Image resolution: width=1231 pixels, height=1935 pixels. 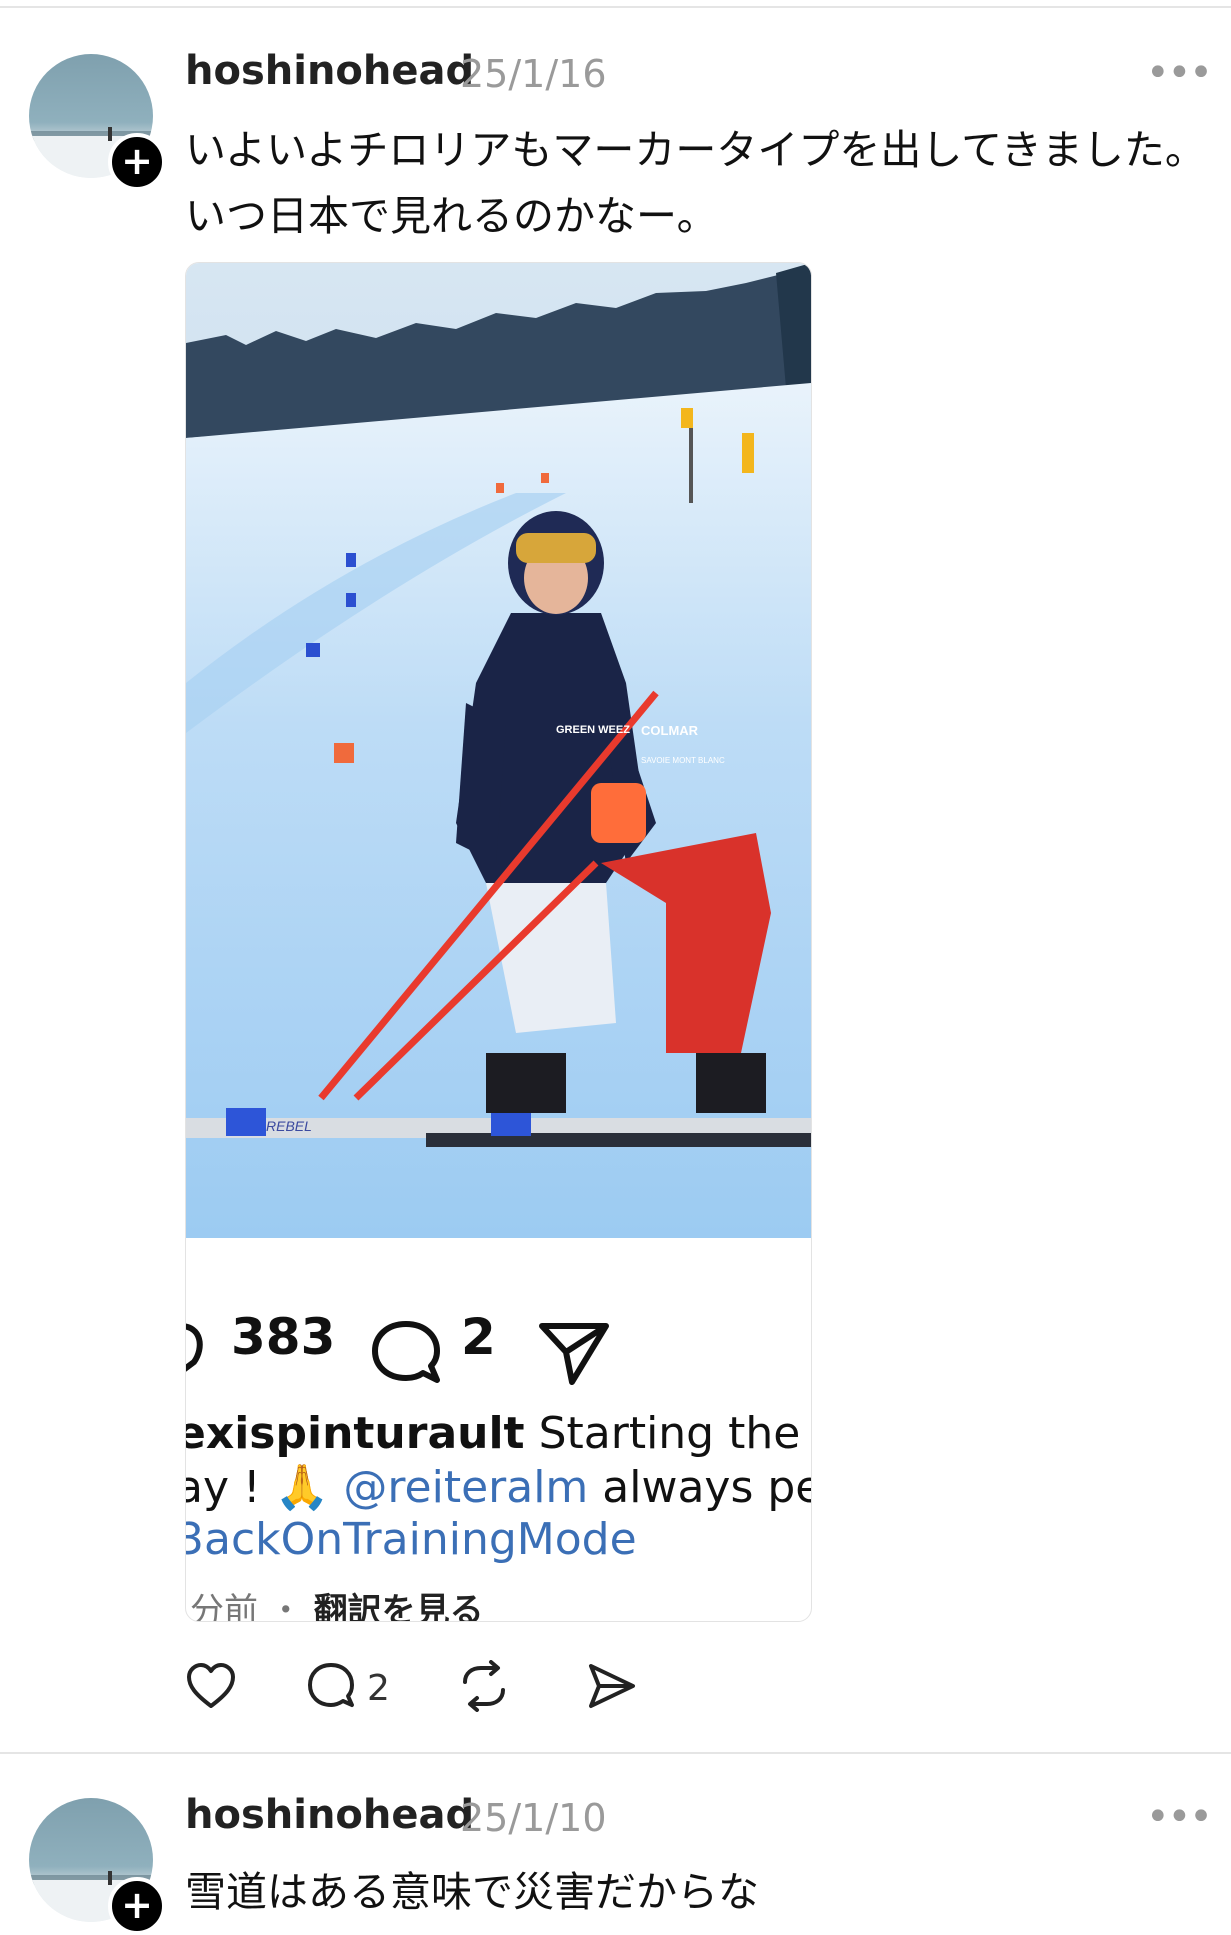 I want to click on instagram-caption-line: ay ! 🙏 @reiteralm always per, so click(x=498, y=1487).